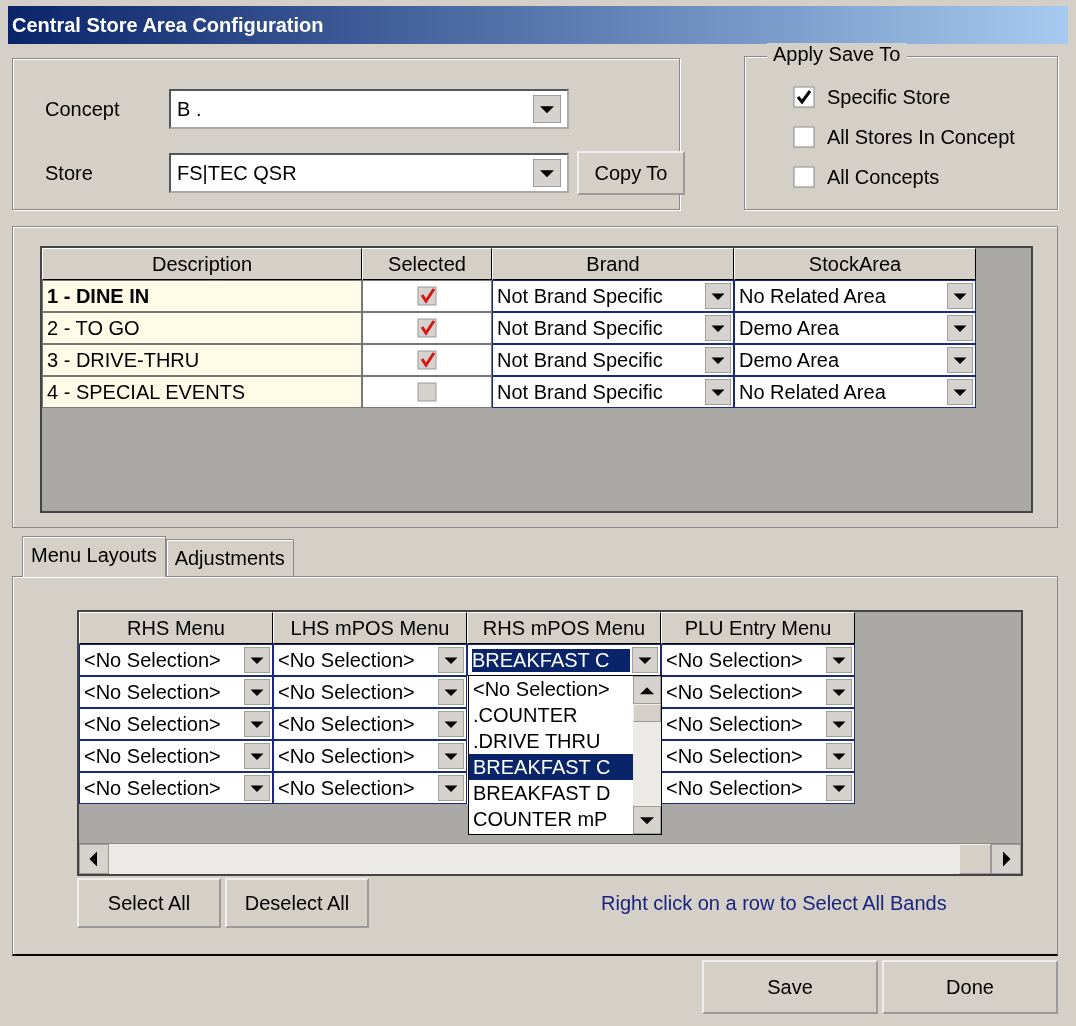 Image resolution: width=1076 pixels, height=1026 pixels. Describe the element at coordinates (790, 987) in the screenshot. I see `button: Save` at that location.